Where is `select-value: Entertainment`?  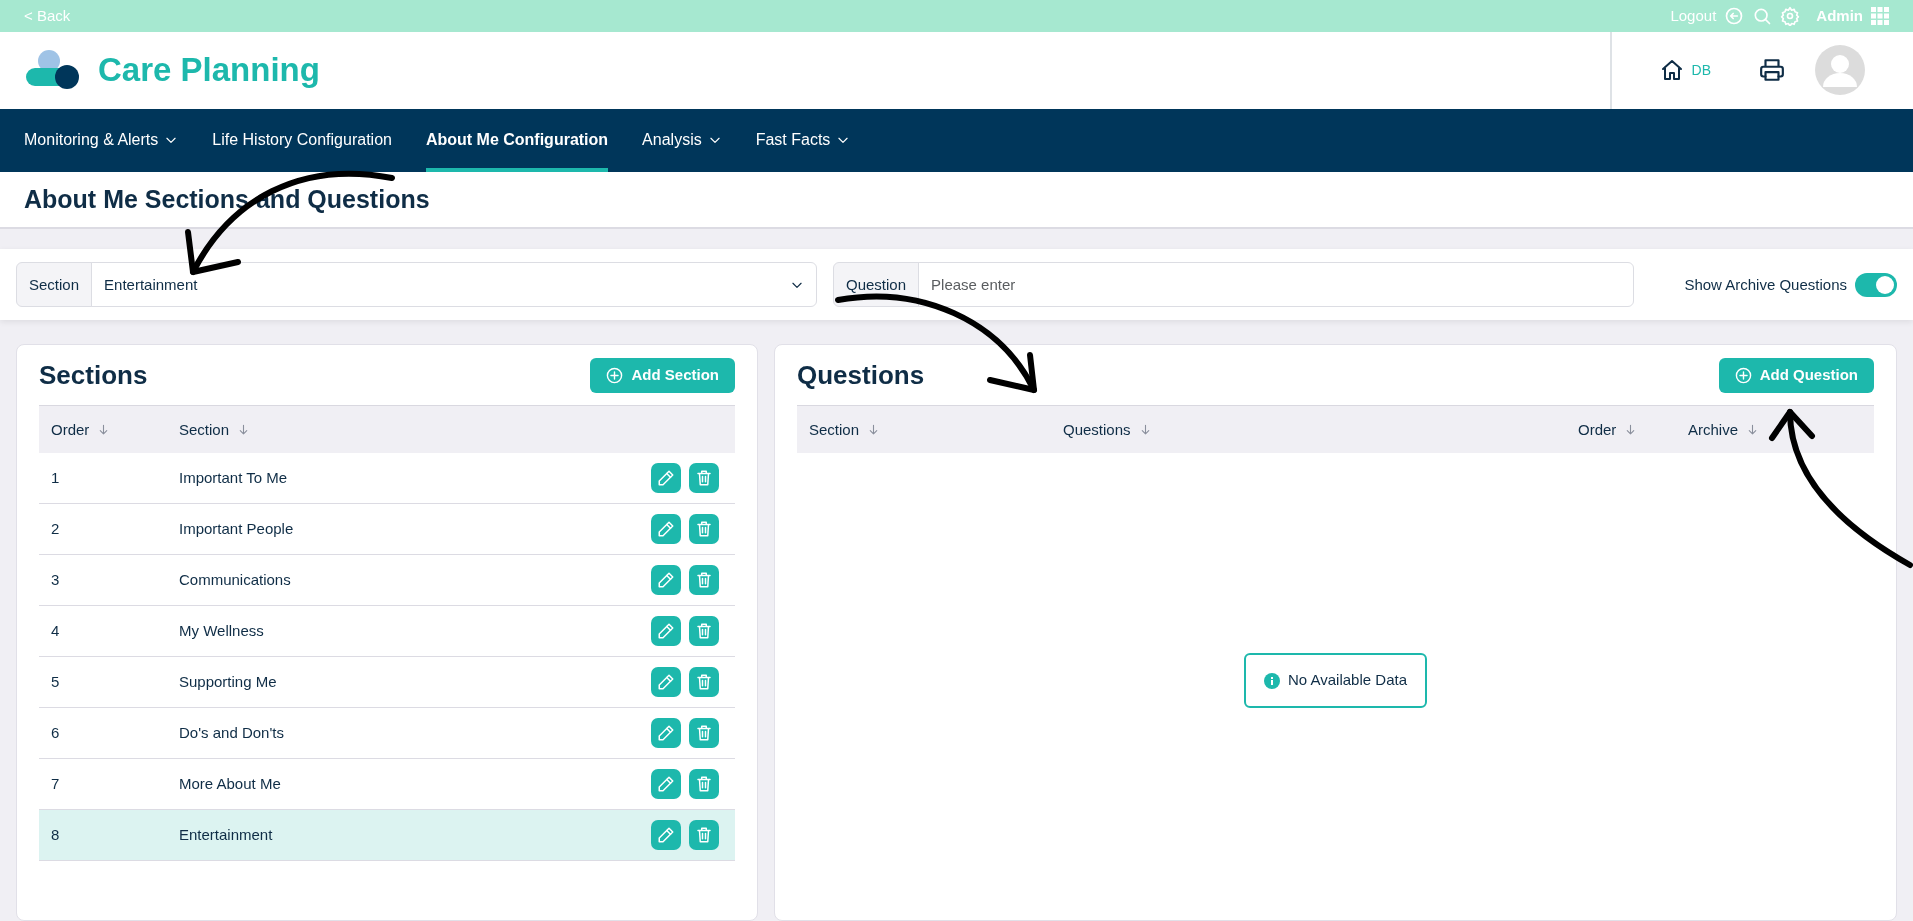 select-value: Entertainment is located at coordinates (151, 284).